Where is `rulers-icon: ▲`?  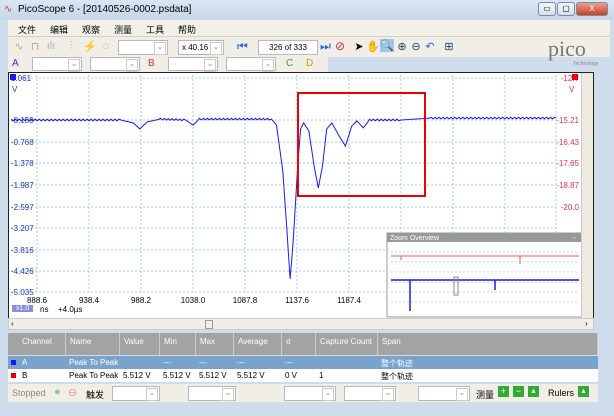 rulers-icon: ▲ is located at coordinates (583, 391).